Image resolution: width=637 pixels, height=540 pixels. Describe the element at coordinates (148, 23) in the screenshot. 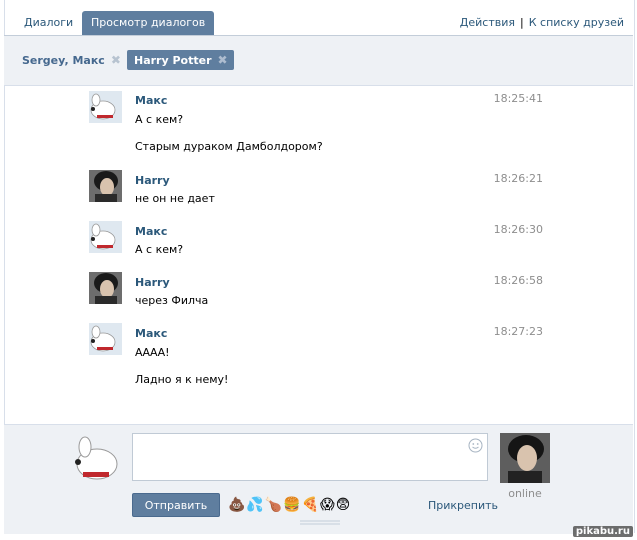

I see `tab-view-dialogs: Просмотр диалогов` at that location.